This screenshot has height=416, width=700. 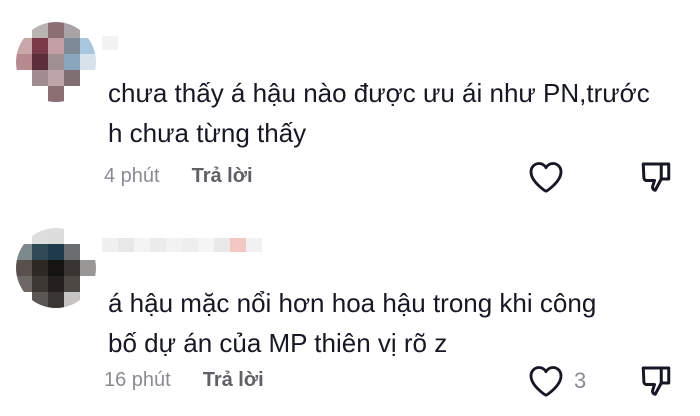 I want to click on comment-meta: 16 phút Trả lời, so click(x=184, y=380).